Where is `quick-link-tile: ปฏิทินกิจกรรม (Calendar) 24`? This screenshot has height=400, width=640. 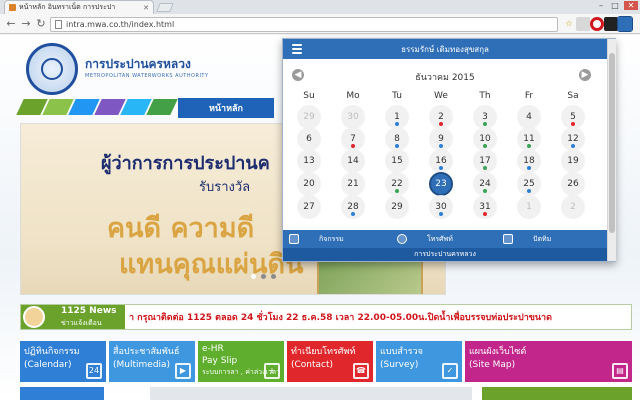
quick-link-tile: ปฏิทินกิจกรรม (Calendar) 24 is located at coordinates (63, 361).